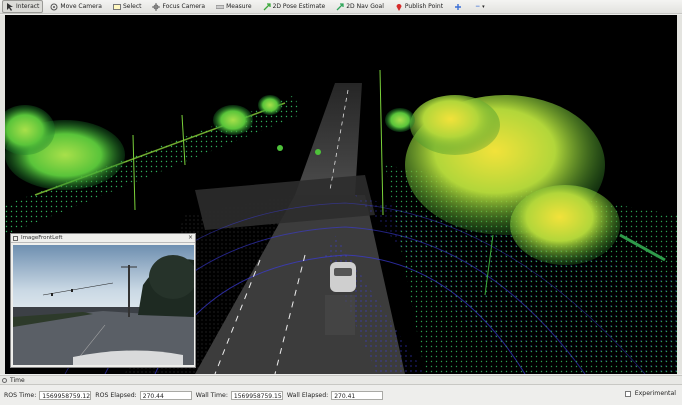 The height and width of the screenshot is (405, 682). I want to click on move-camera-label: Move Camera, so click(81, 6).